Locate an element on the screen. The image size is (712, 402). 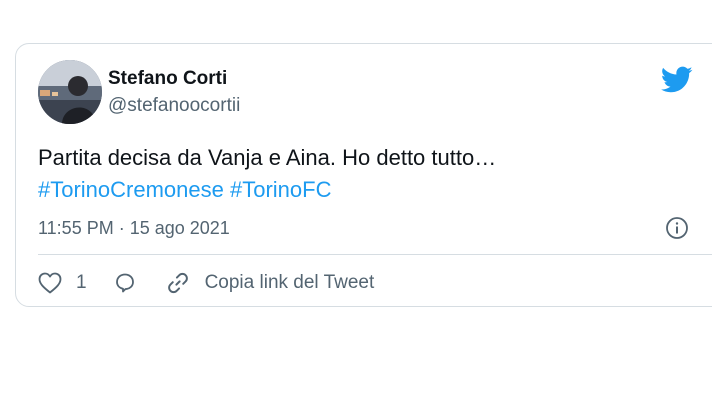
reply-bubble-icon is located at coordinates (125, 283).